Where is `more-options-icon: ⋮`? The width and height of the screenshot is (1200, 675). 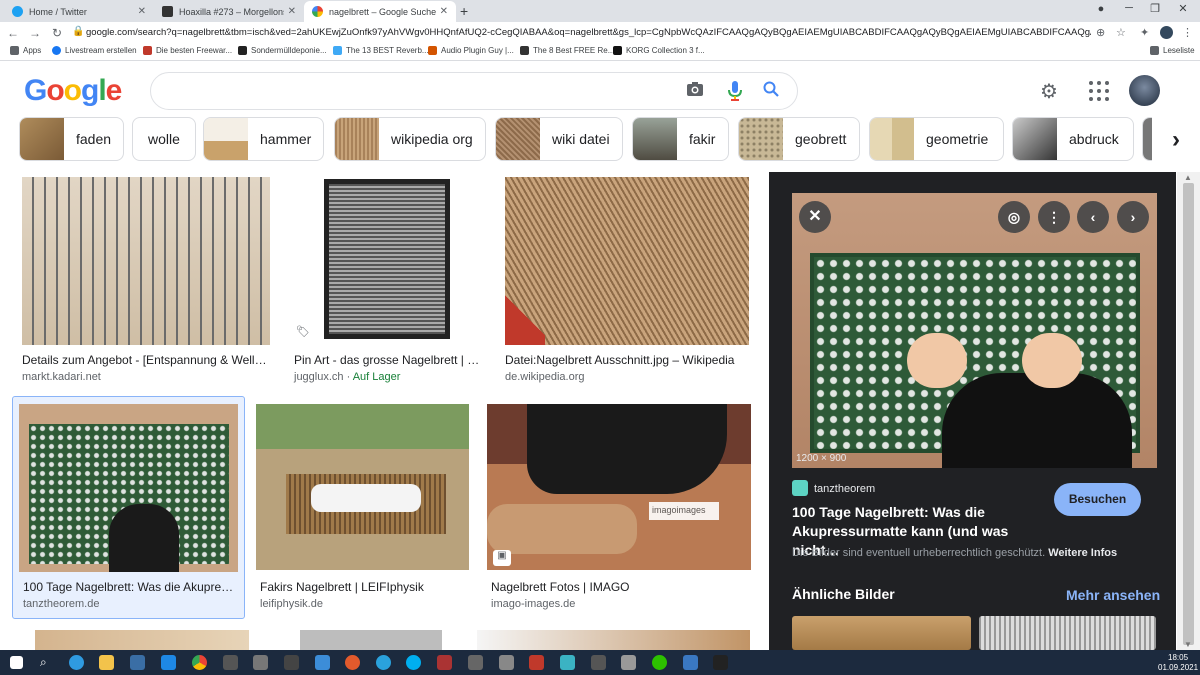
more-options-icon: ⋮ is located at coordinates (1054, 217).